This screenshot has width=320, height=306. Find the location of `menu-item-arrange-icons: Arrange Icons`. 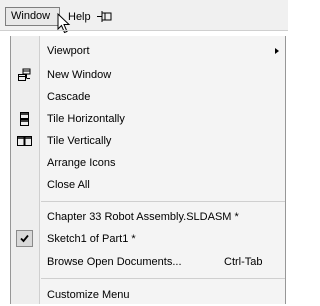

menu-item-arrange-icons: Arrange Icons is located at coordinates (148, 163).